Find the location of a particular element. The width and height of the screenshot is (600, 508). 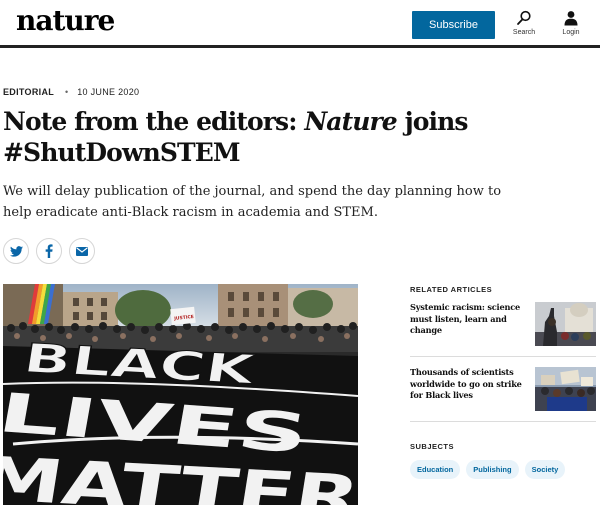

article-type: EDITORIAL is located at coordinates (28, 92).